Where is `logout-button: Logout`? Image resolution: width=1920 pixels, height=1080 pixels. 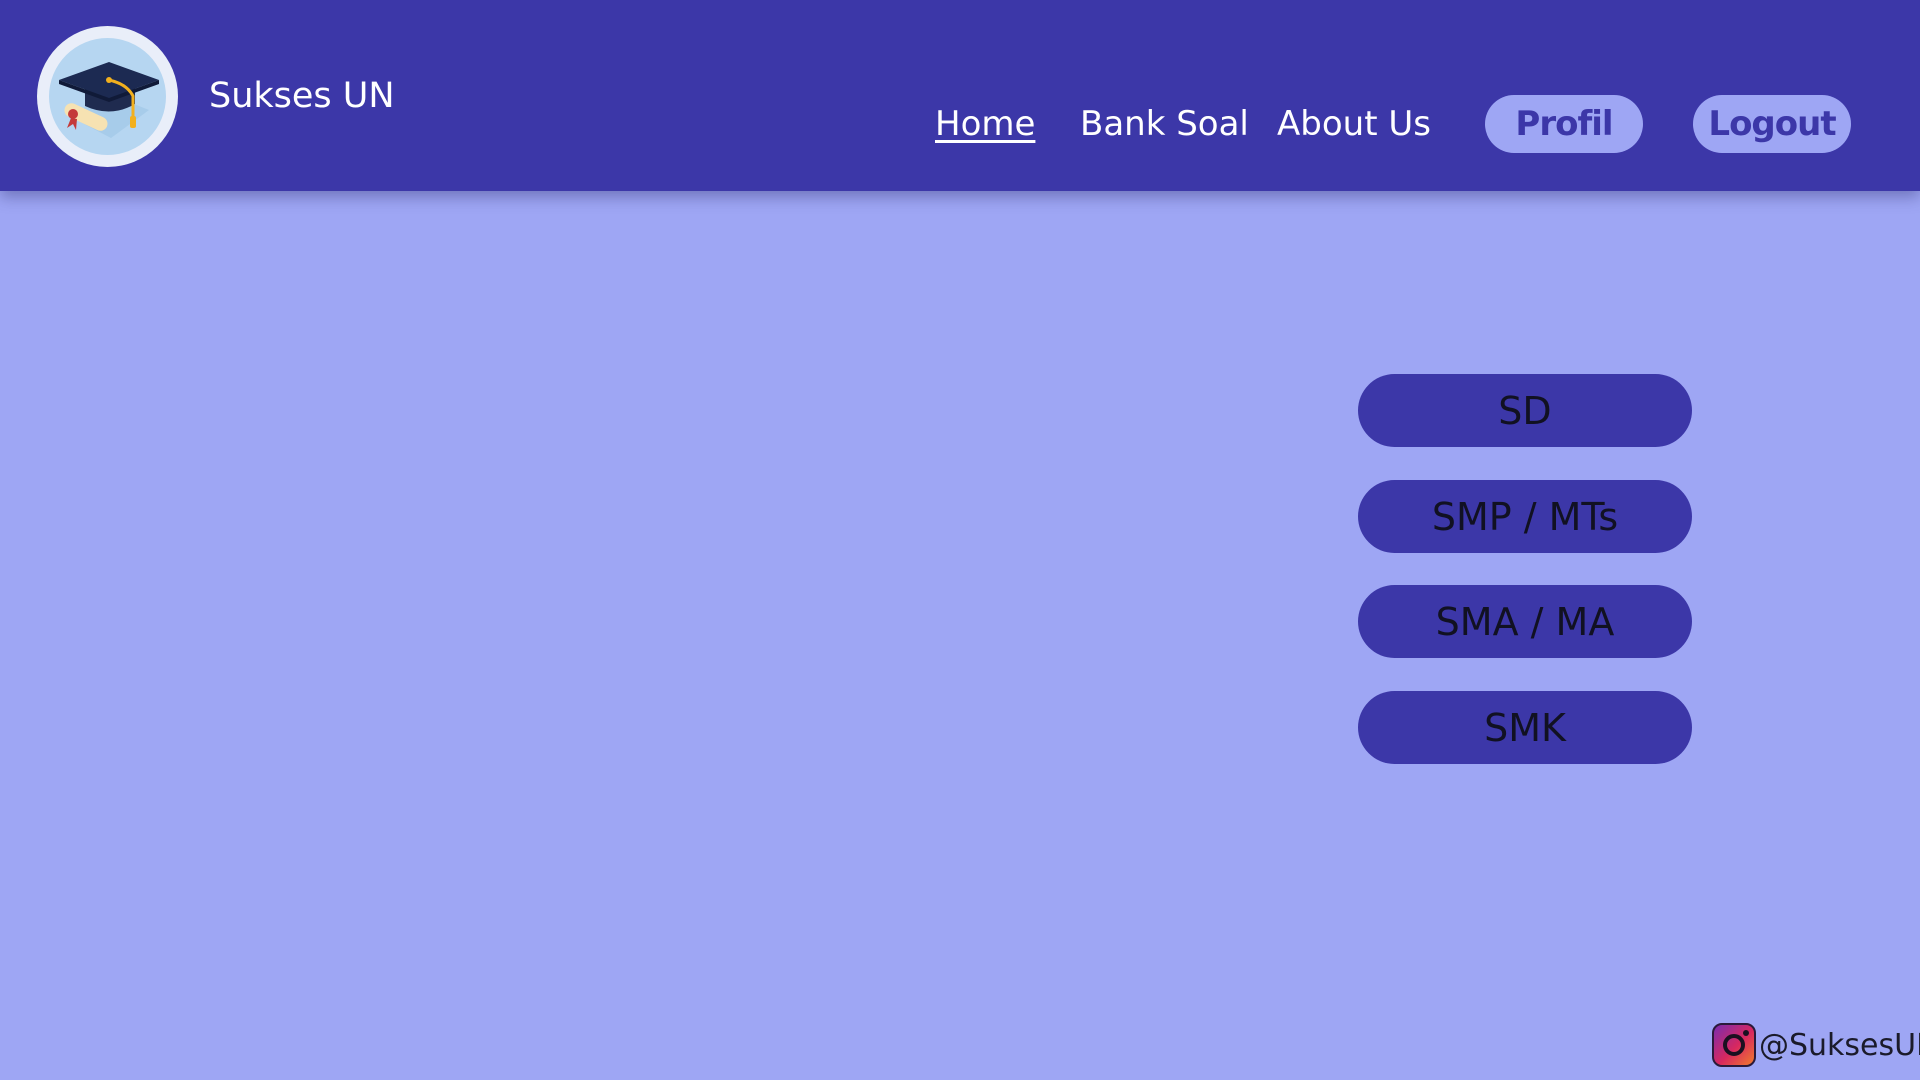 logout-button: Logout is located at coordinates (1772, 124).